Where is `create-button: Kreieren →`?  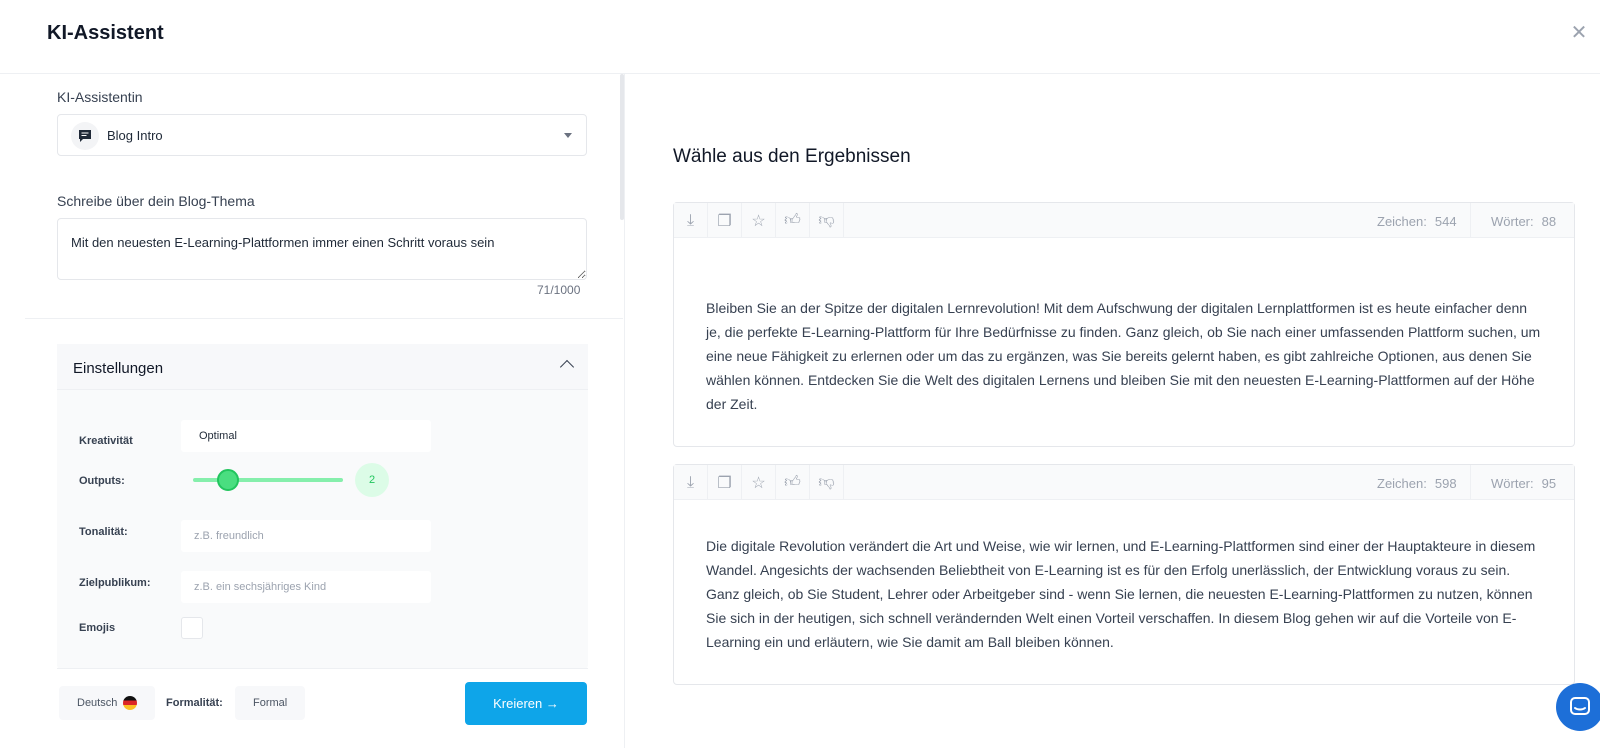
create-button: Kreieren → is located at coordinates (526, 703).